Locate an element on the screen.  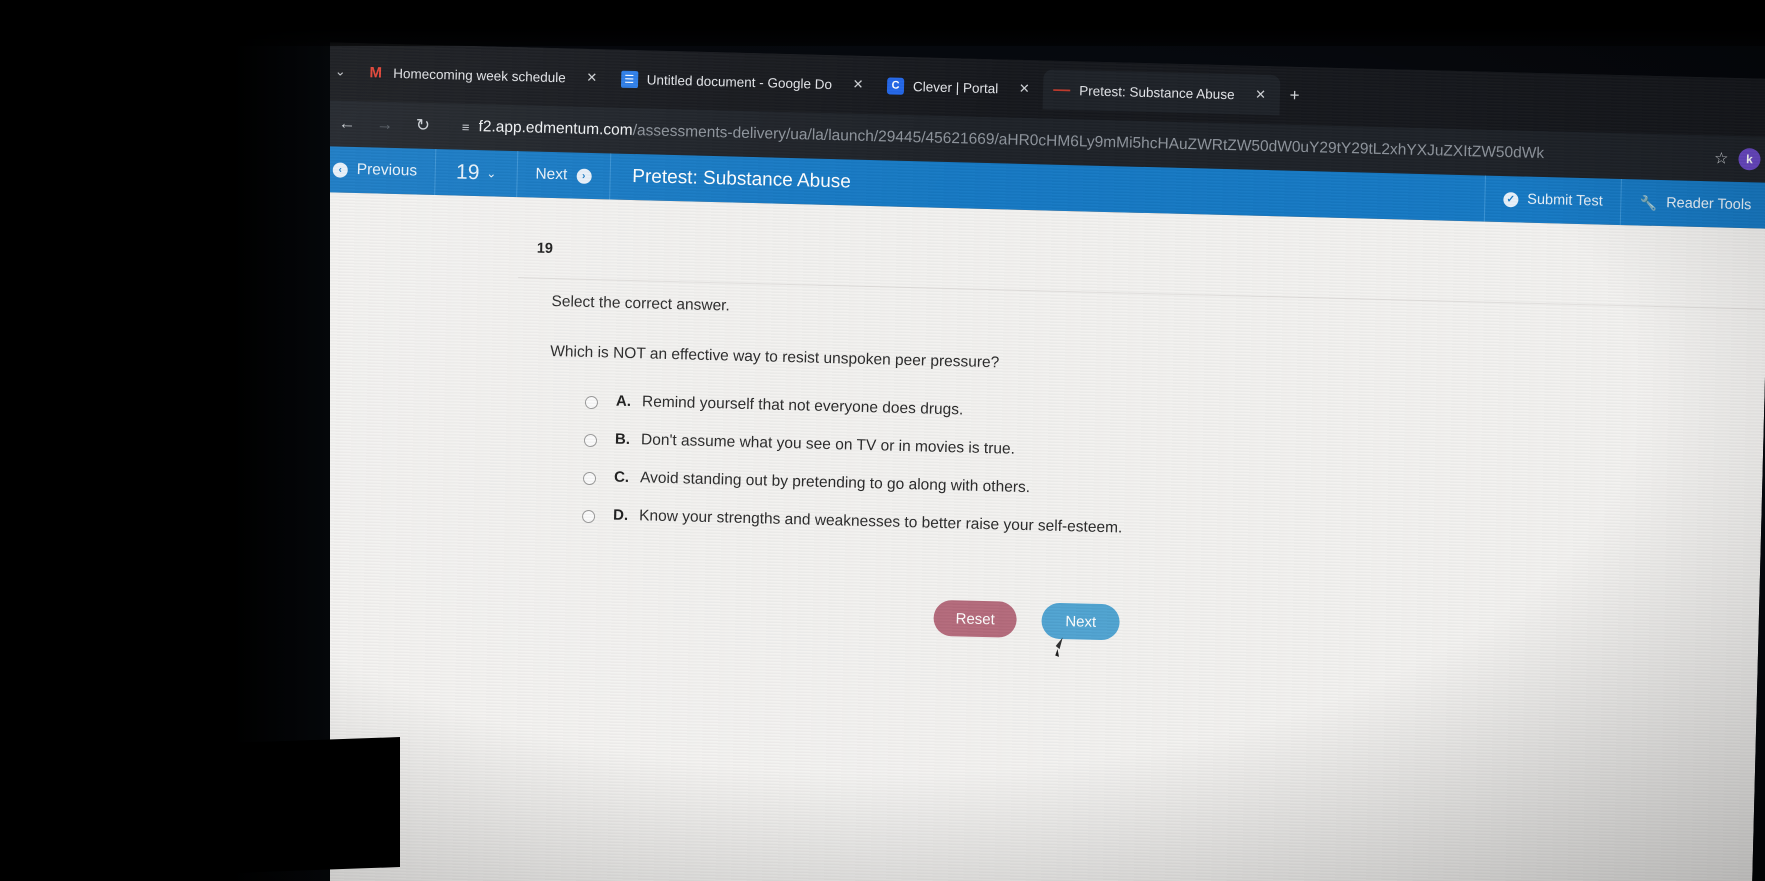
reader-tools-label: Reader Tools is located at coordinates (1708, 204).